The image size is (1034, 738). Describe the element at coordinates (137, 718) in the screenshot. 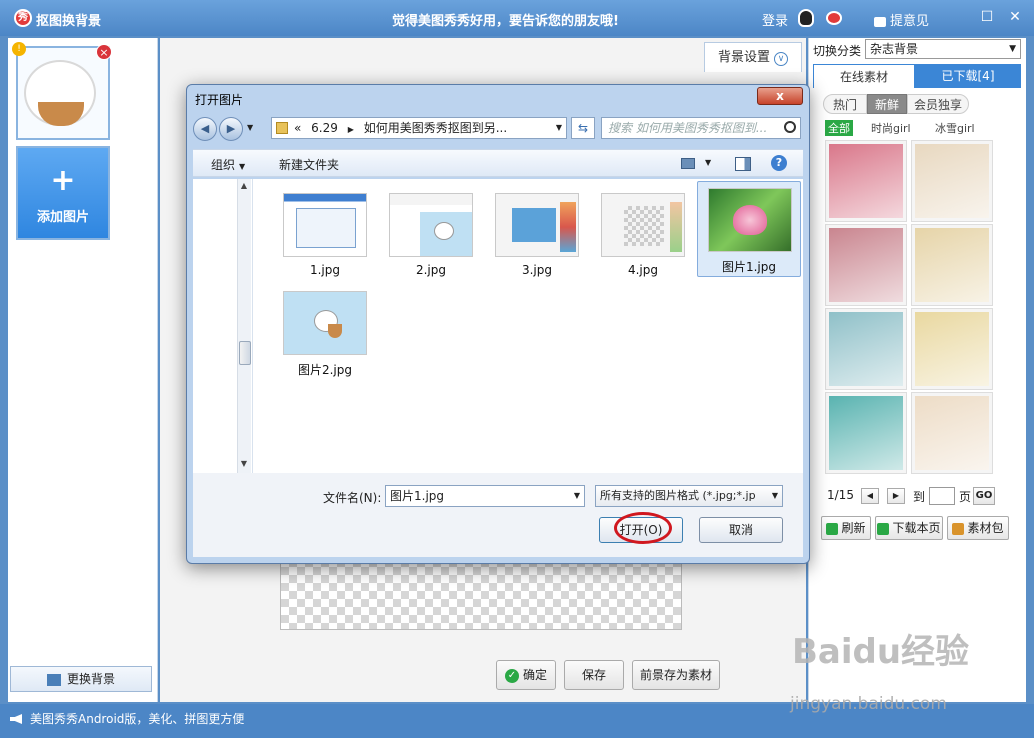

I see `status-message: 美图秀秀Android版，美化、拼图更方便` at that location.